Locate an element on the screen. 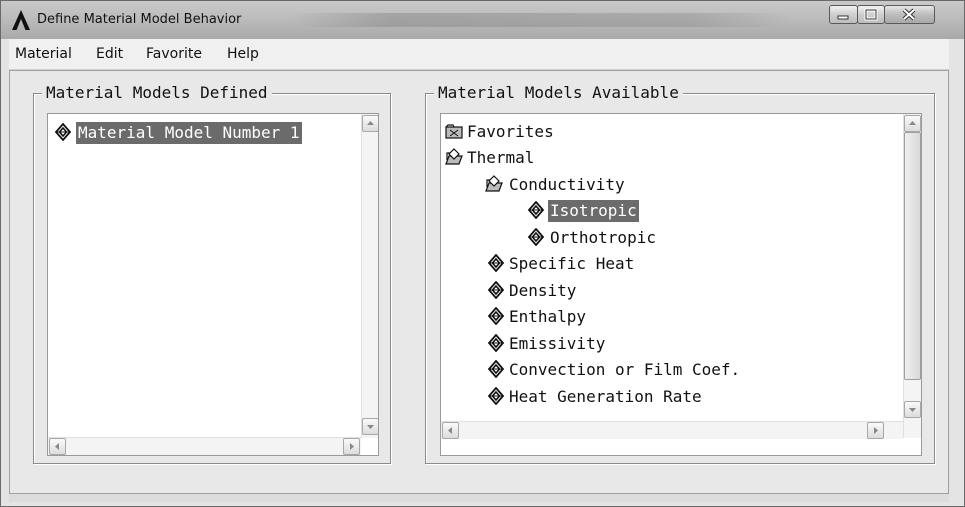  menu-edit: Edit is located at coordinates (109, 54).